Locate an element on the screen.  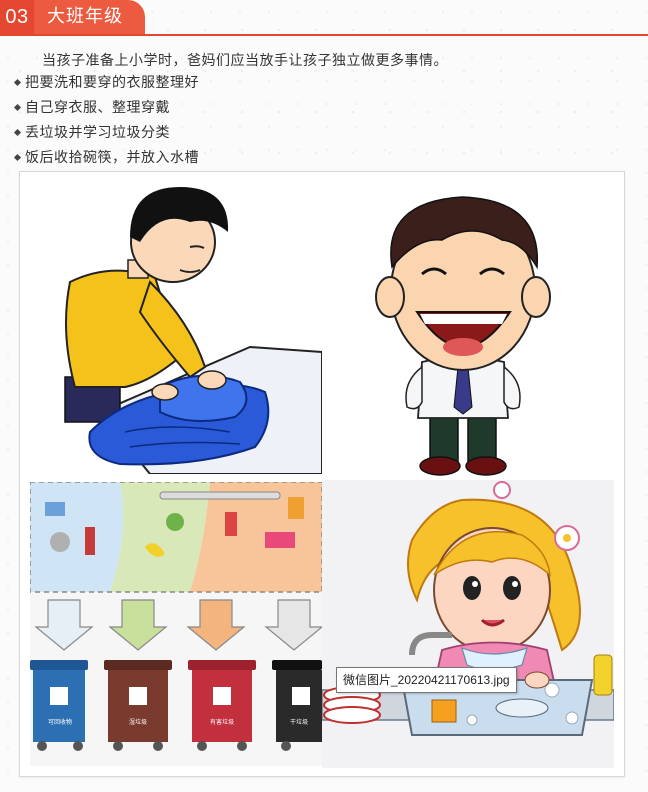
list-item: 自己穿衣服、整理穿戴 is located at coordinates (105, 108).